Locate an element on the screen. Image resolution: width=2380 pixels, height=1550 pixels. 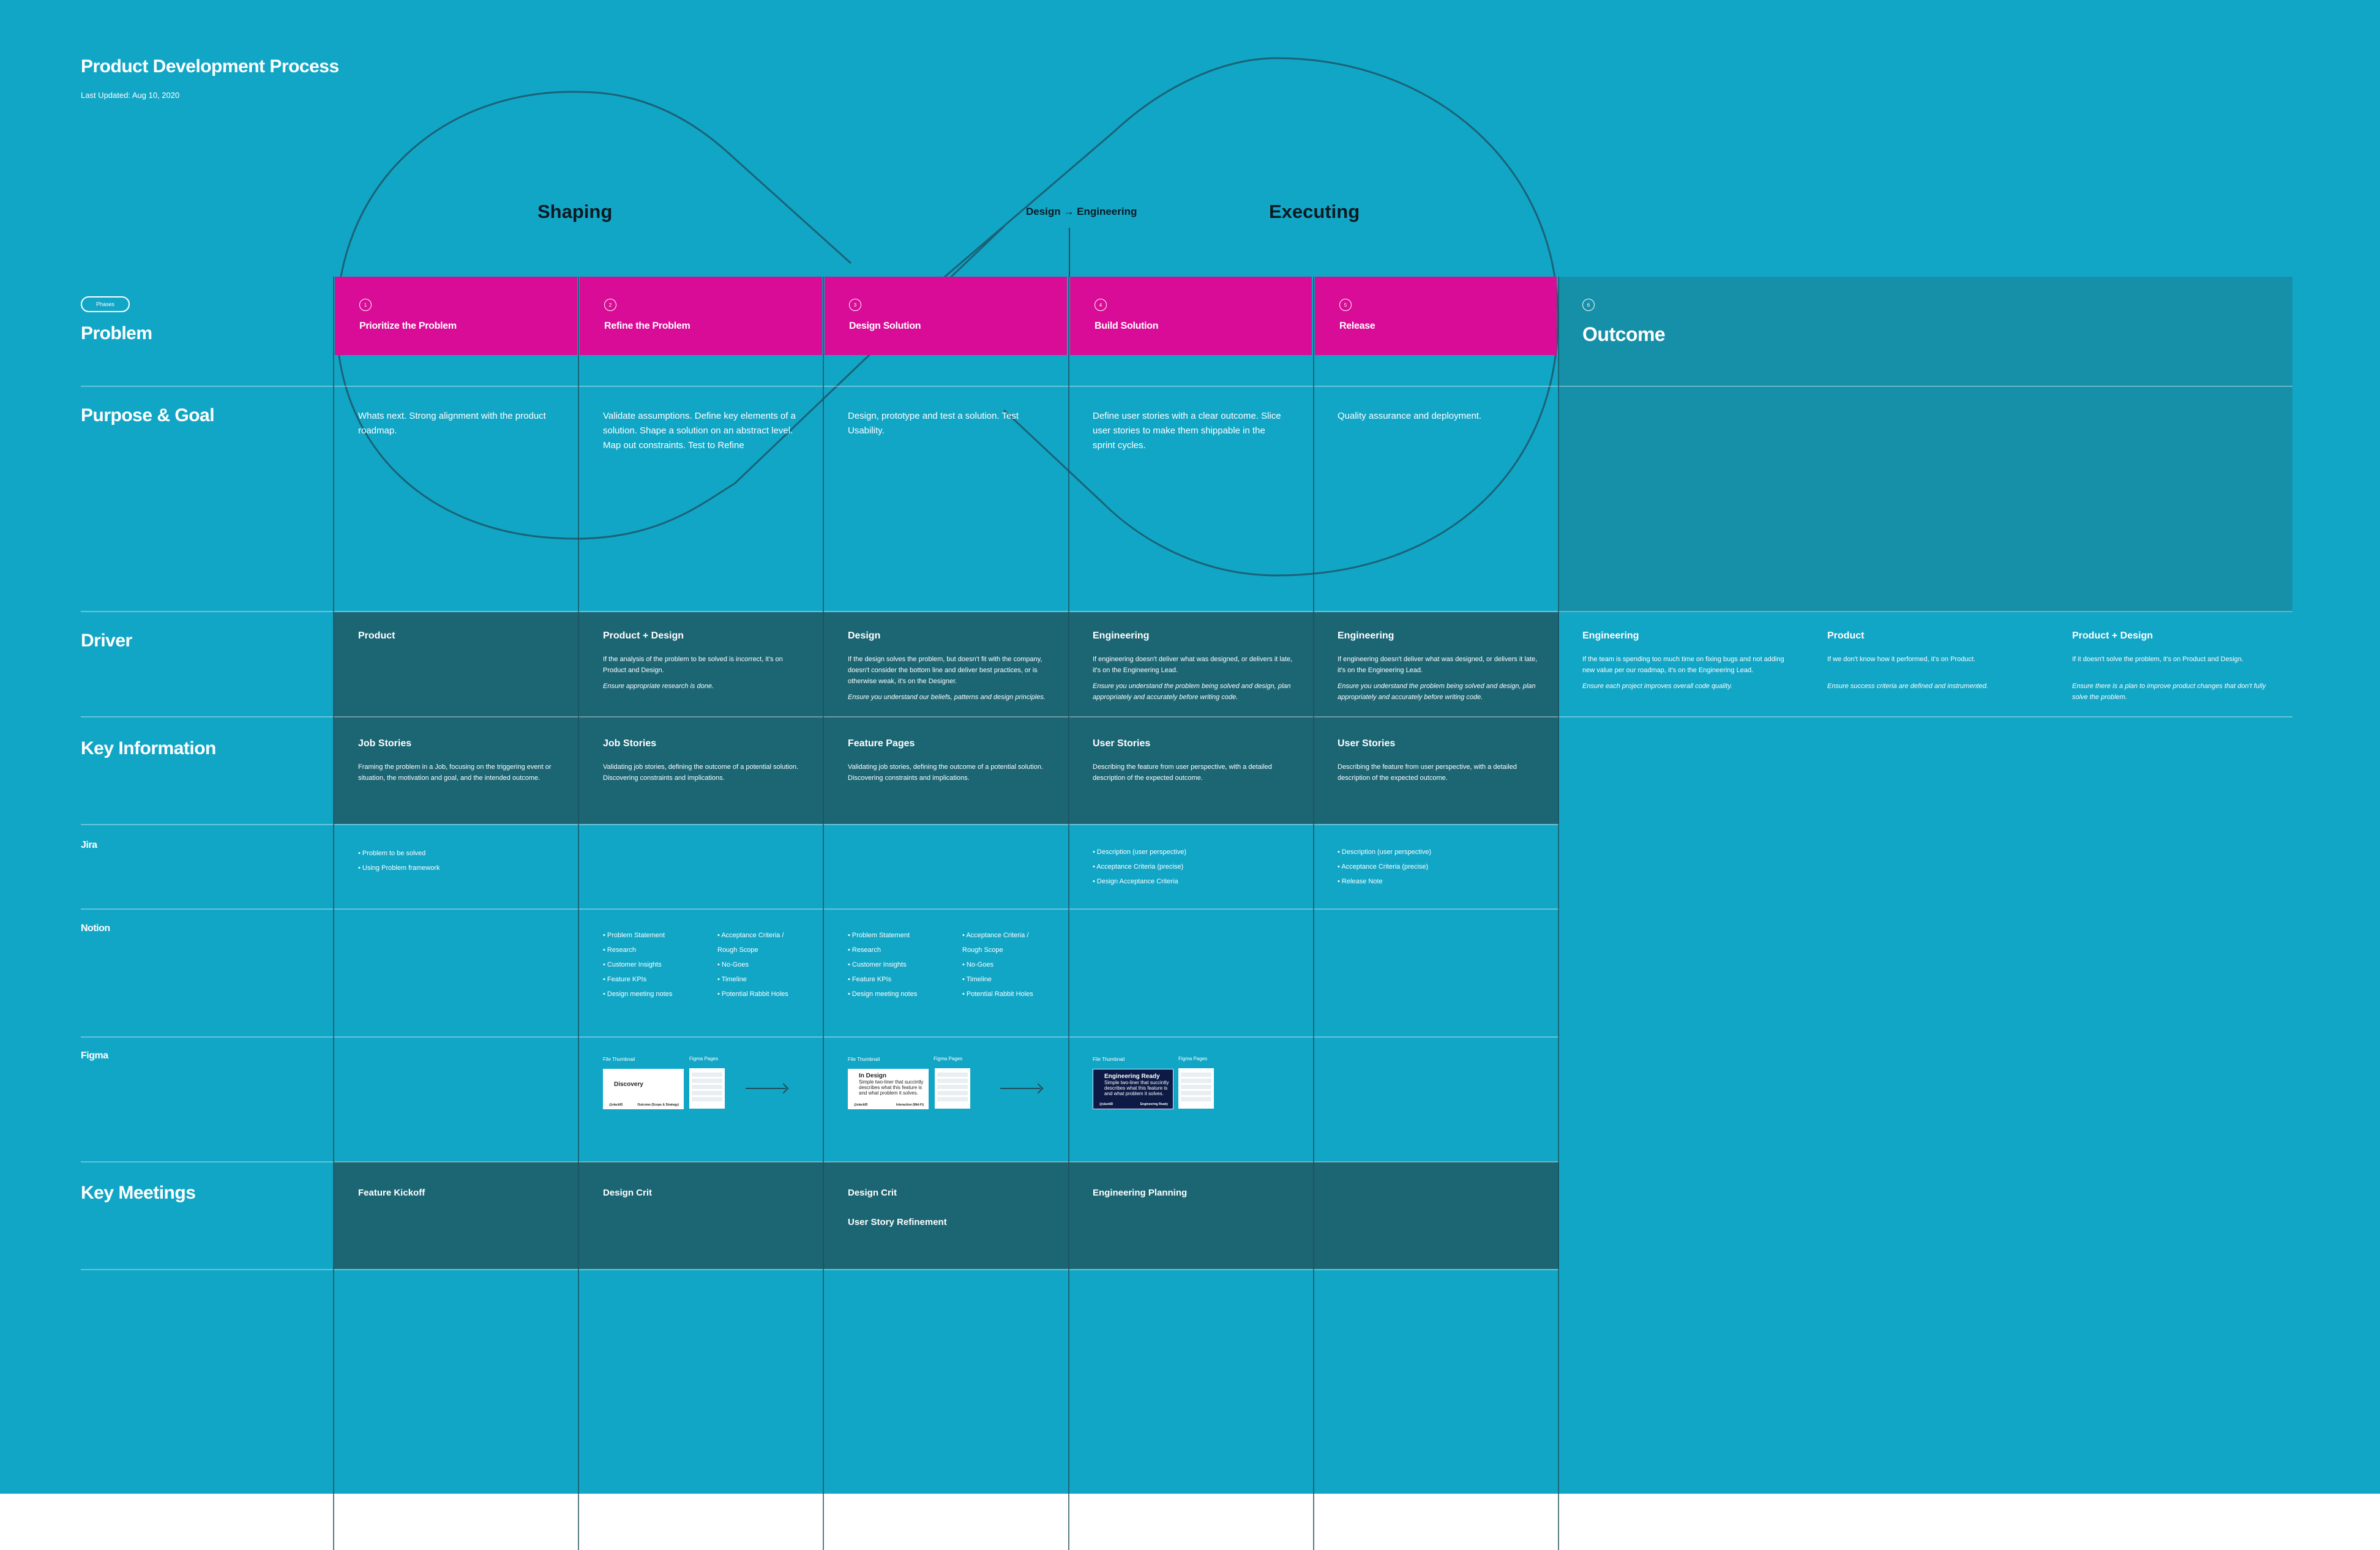
jira-item: Using Problem framework is located at coordinates (399, 868).